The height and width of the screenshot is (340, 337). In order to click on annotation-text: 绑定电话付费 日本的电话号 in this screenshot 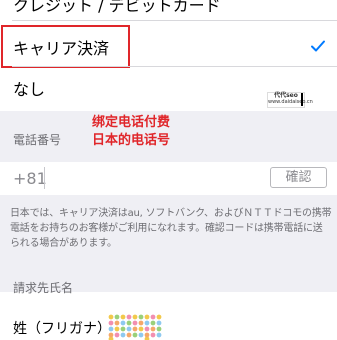, I will do `click(131, 132)`.